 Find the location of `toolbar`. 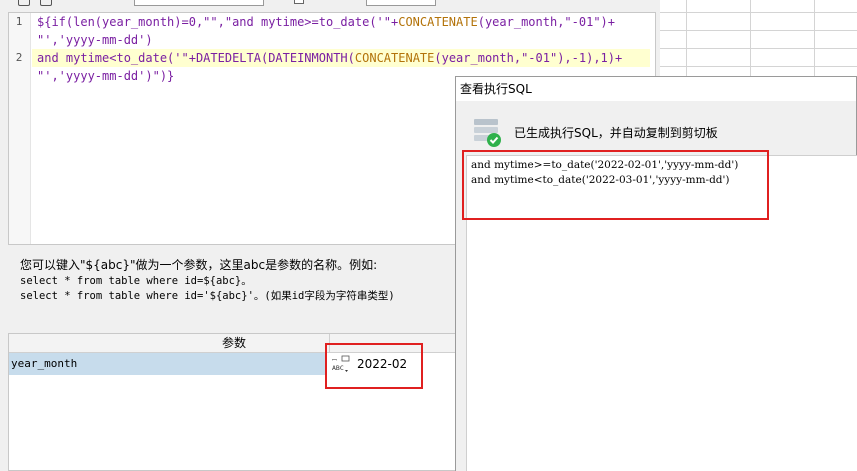

toolbar is located at coordinates (330, 4).